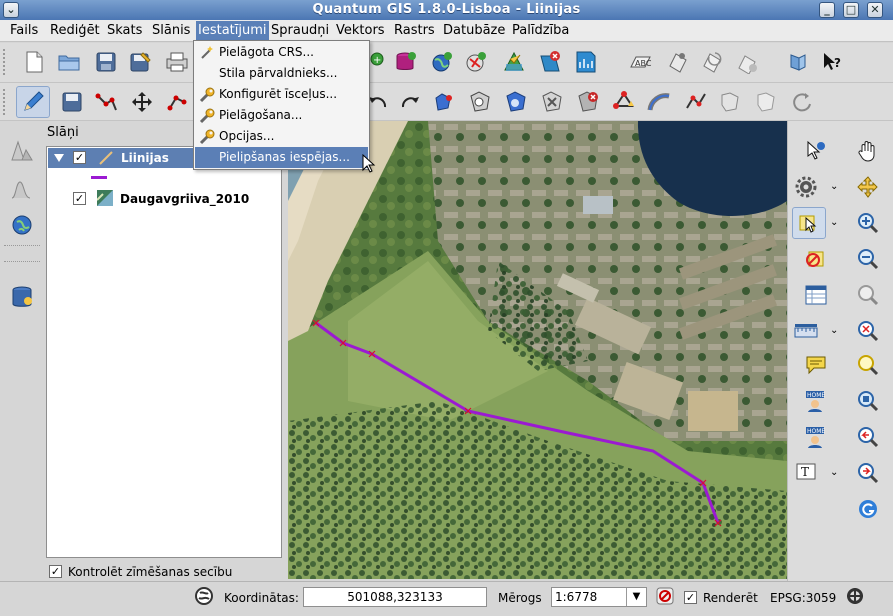 This screenshot has height=616, width=893. What do you see at coordinates (171, 30) in the screenshot?
I see `menu-layer: Slānis` at bounding box center [171, 30].